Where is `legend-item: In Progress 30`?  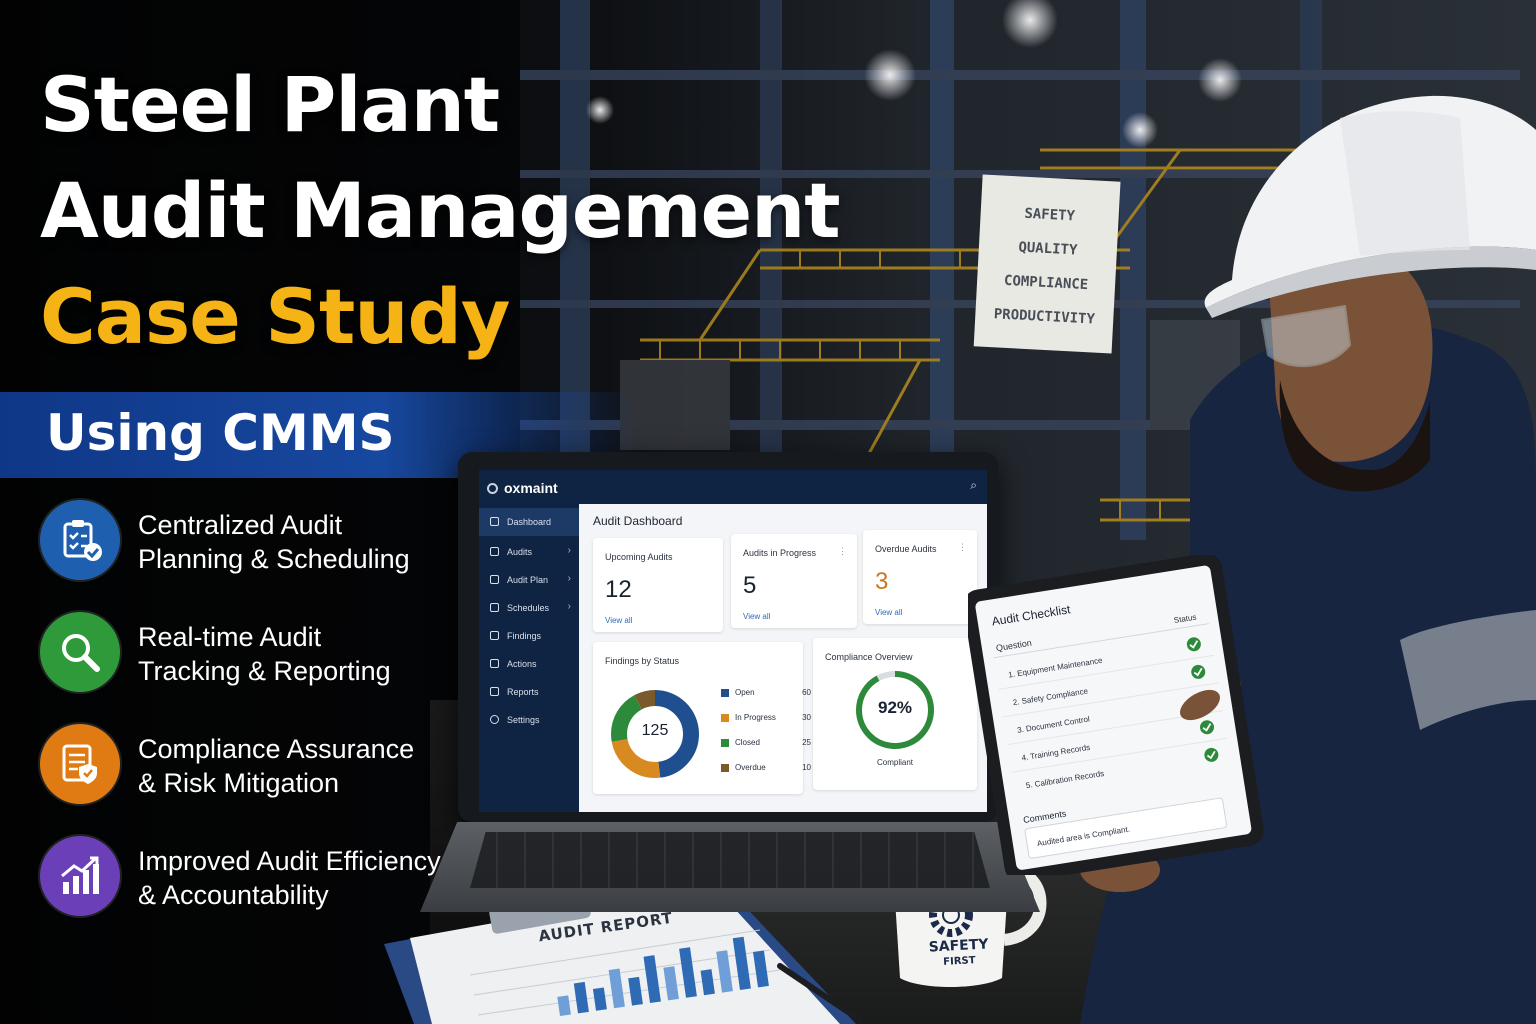
legend-item: In Progress 30 is located at coordinates (766, 718).